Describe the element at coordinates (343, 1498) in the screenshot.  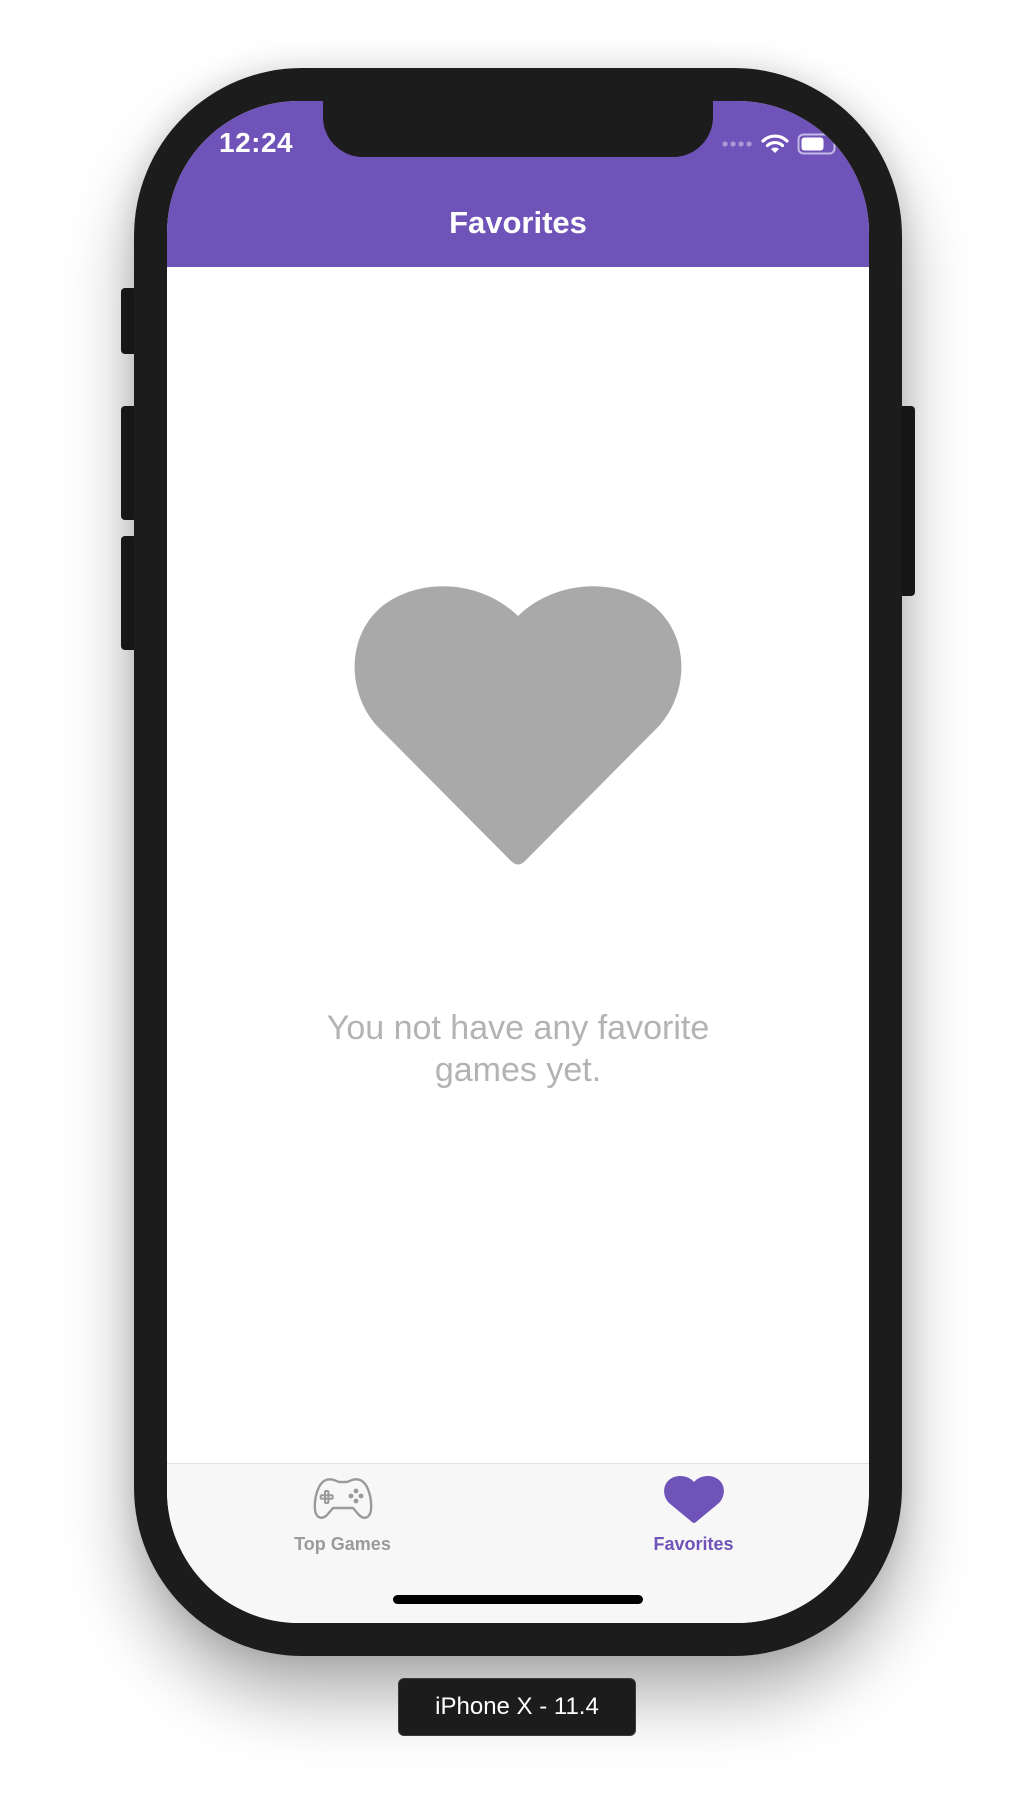
I see `gamepad-icon` at that location.